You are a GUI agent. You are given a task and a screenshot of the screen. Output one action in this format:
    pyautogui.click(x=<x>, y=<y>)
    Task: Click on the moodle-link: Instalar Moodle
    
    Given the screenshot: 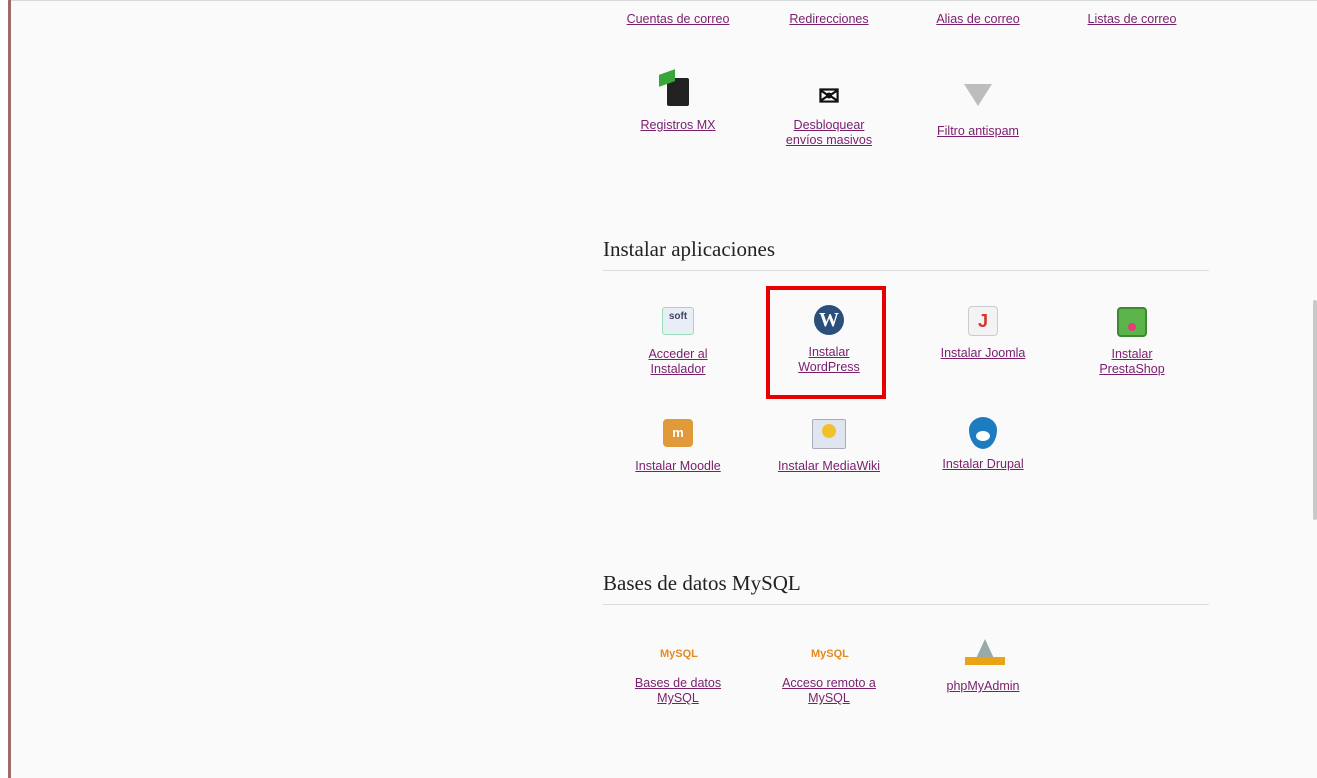 What is the action you would take?
    pyautogui.click(x=678, y=466)
    